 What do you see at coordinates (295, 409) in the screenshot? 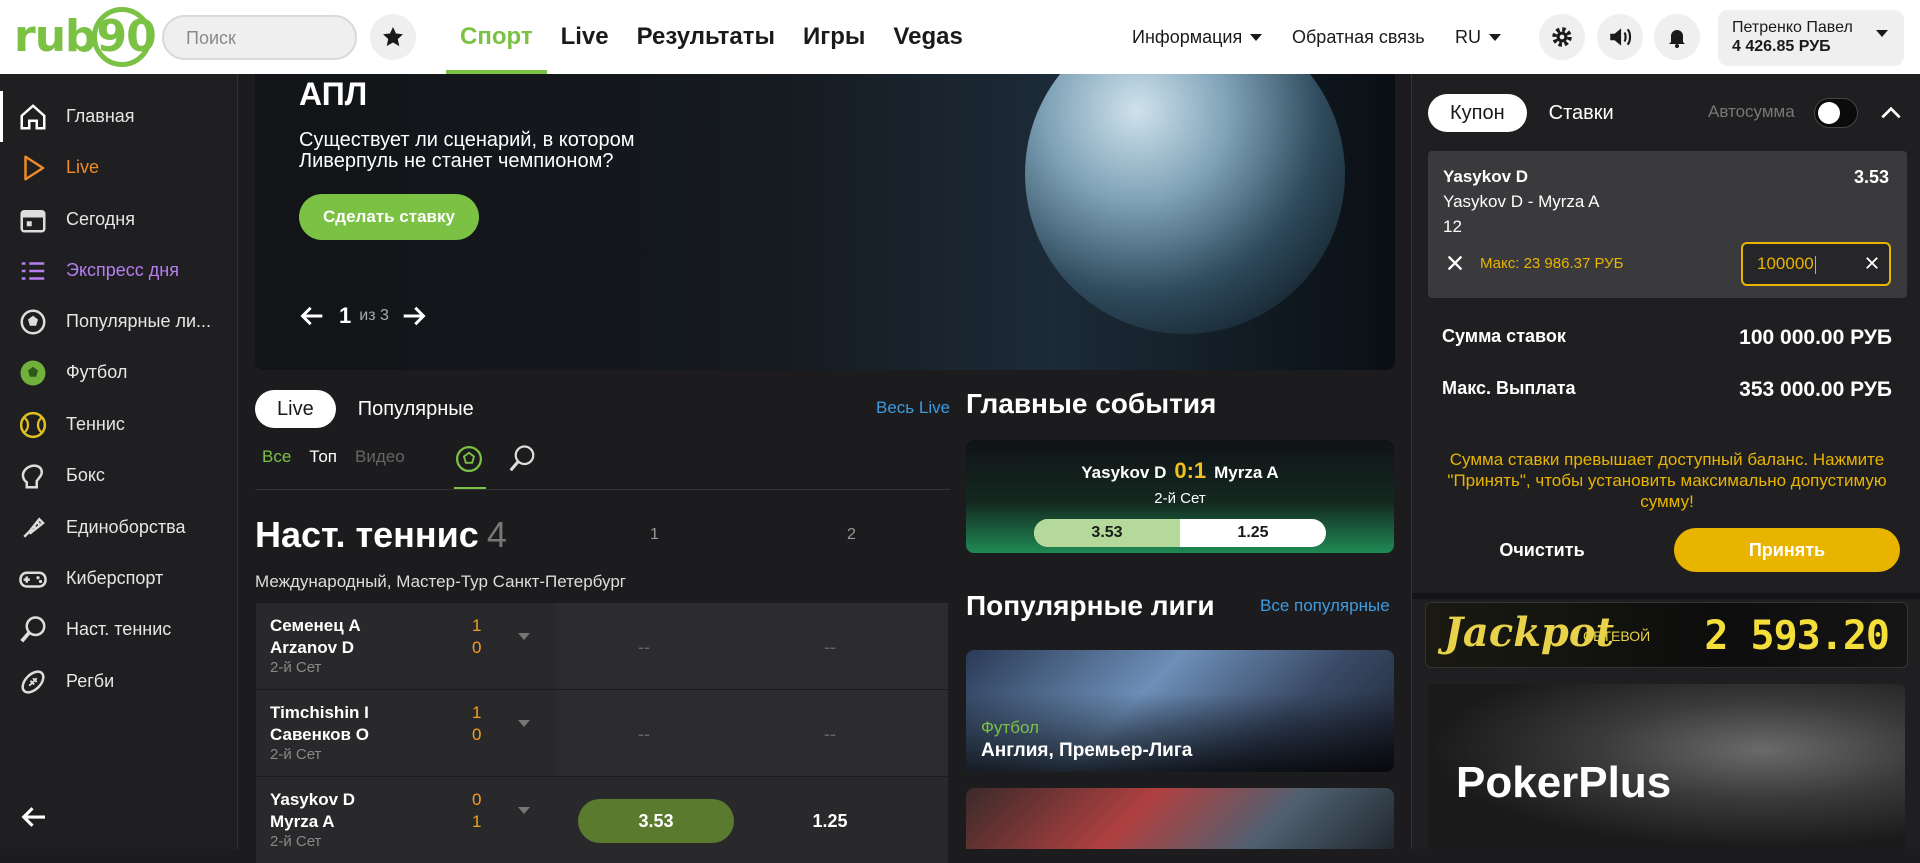
I see `tab-live: Live` at bounding box center [295, 409].